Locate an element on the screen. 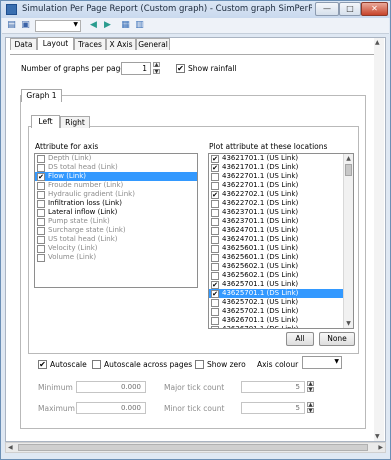 Image resolution: width=391 pixels, height=460 pixels. list-item: 43625702.1 (DS Link) is located at coordinates (276, 311).